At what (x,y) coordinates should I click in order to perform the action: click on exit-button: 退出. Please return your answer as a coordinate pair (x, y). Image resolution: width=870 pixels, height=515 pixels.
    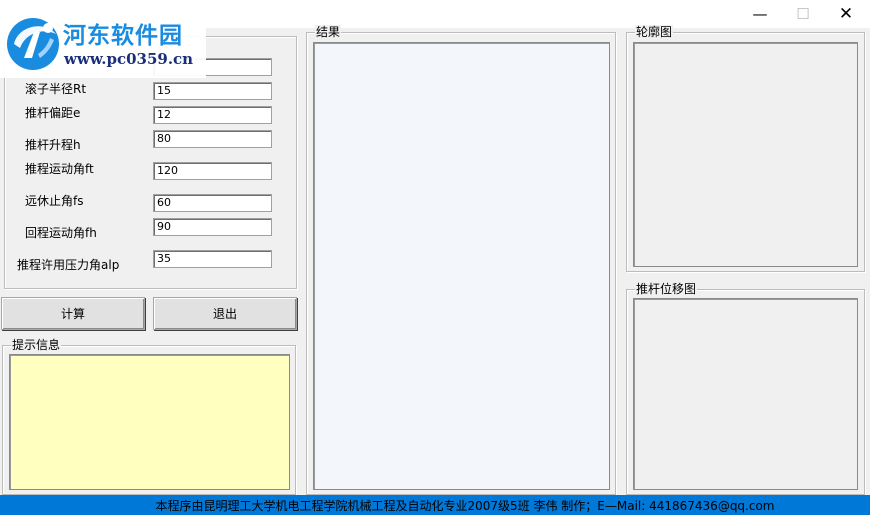
    Looking at the image, I should click on (225, 313).